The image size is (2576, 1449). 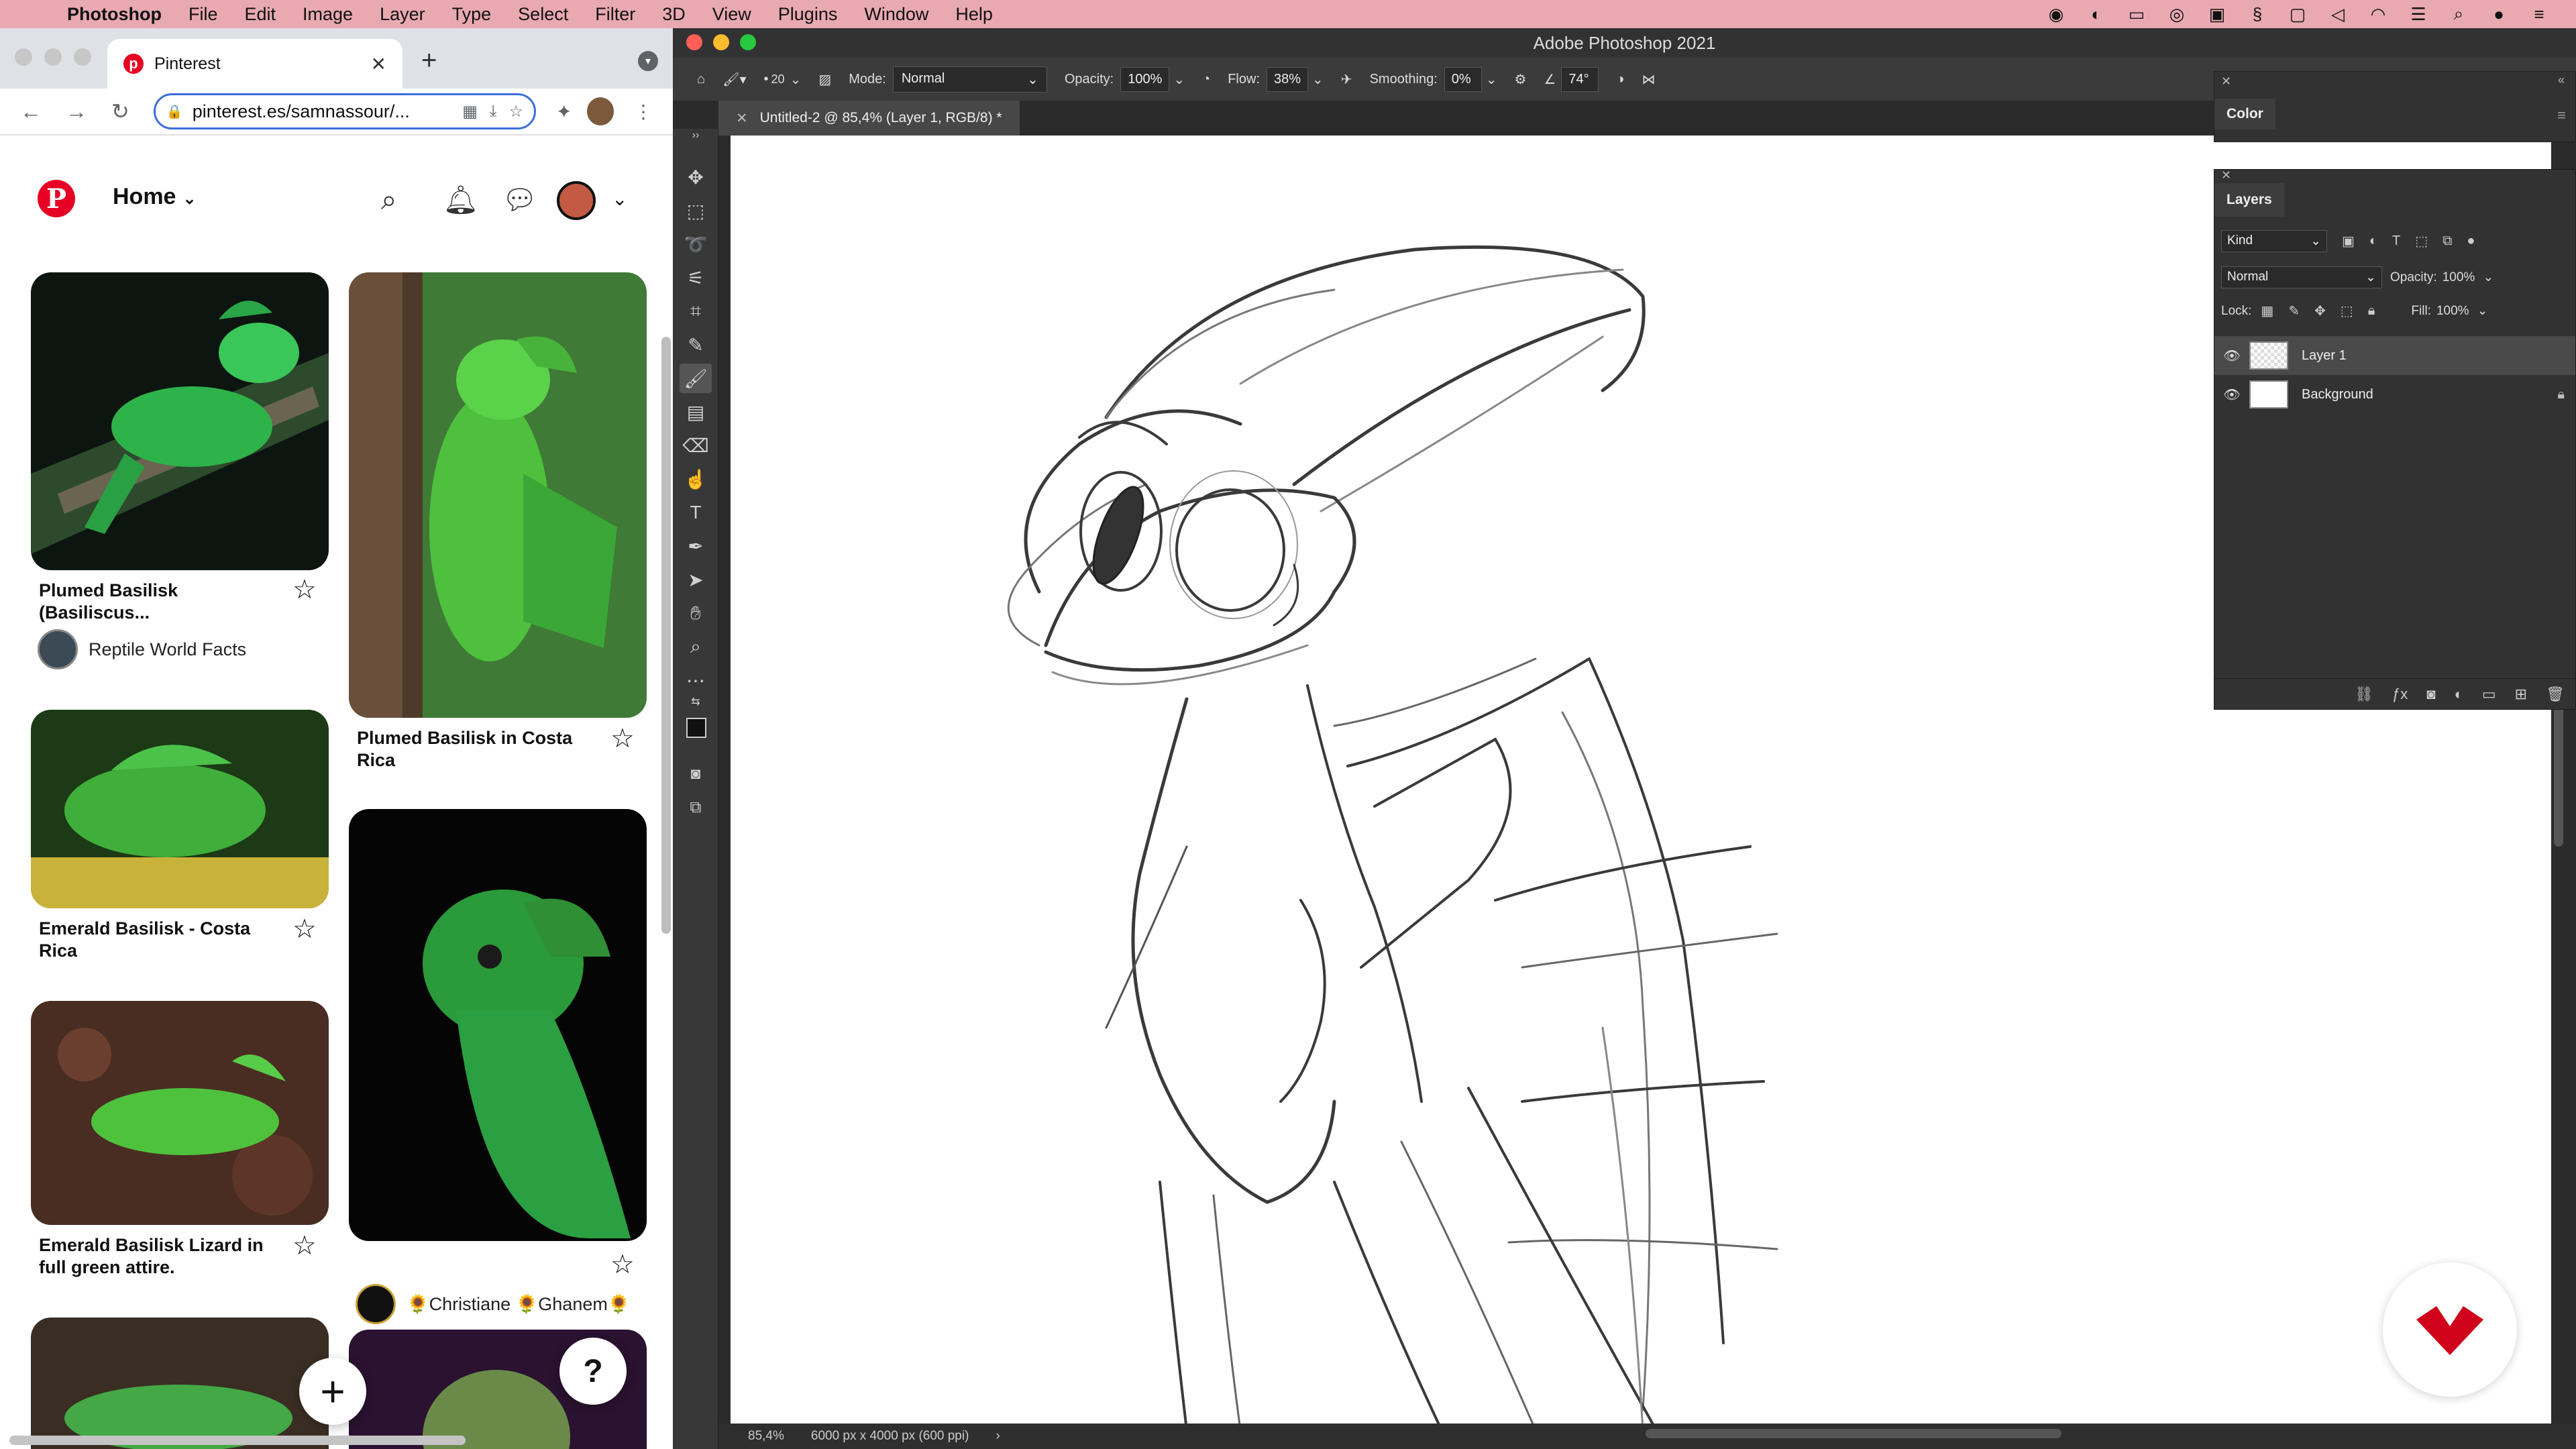 What do you see at coordinates (2347, 311) in the screenshot?
I see `lock-artboard-icon: ⬚` at bounding box center [2347, 311].